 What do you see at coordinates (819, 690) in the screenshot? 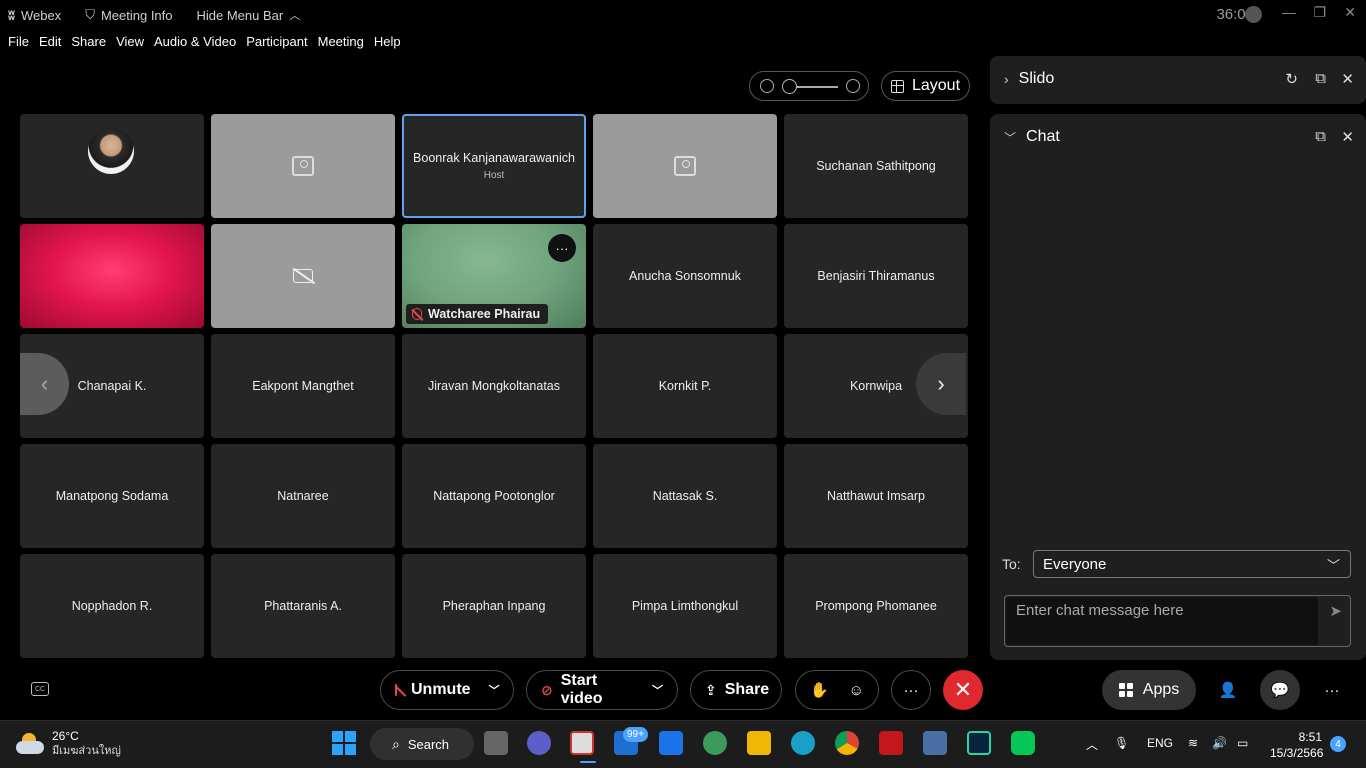
I see `raise-hand-icon: ✋` at bounding box center [819, 690].